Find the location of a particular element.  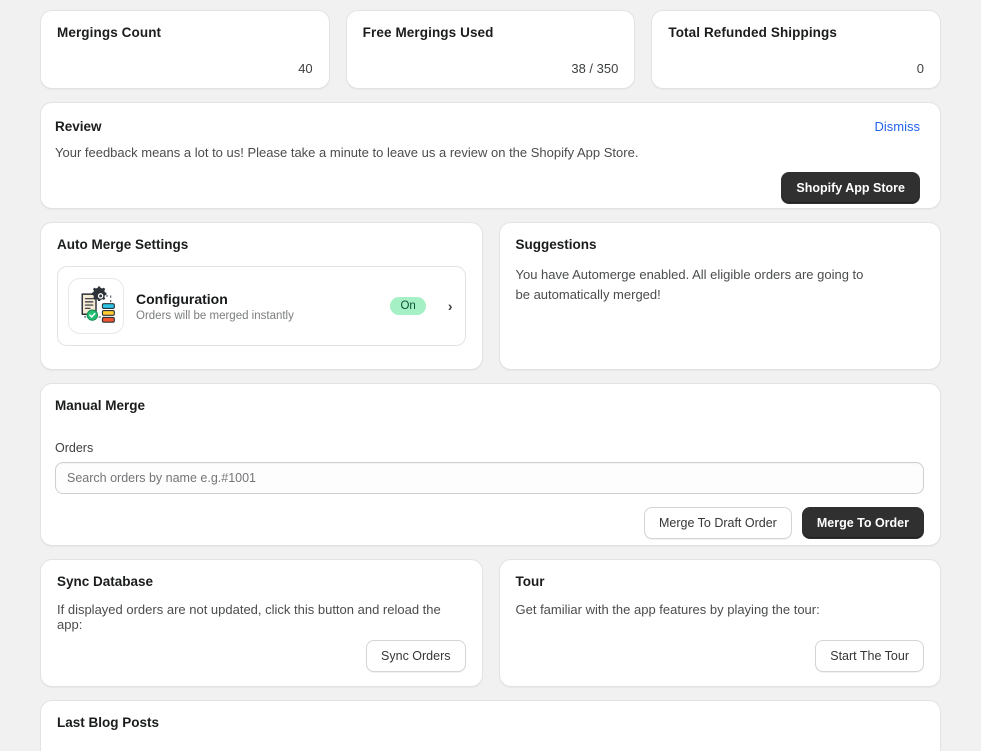

stat-card-total-refunded-shippings: Total Refunded Shippings 0 is located at coordinates (796, 49).